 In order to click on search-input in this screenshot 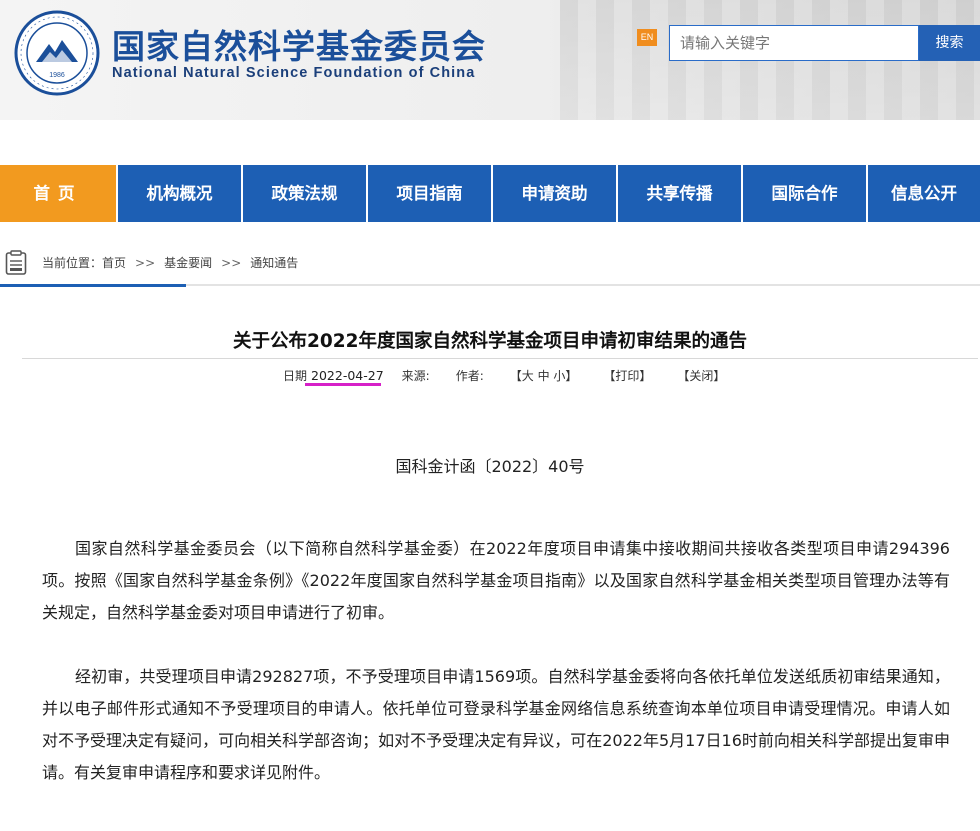, I will do `click(794, 43)`.